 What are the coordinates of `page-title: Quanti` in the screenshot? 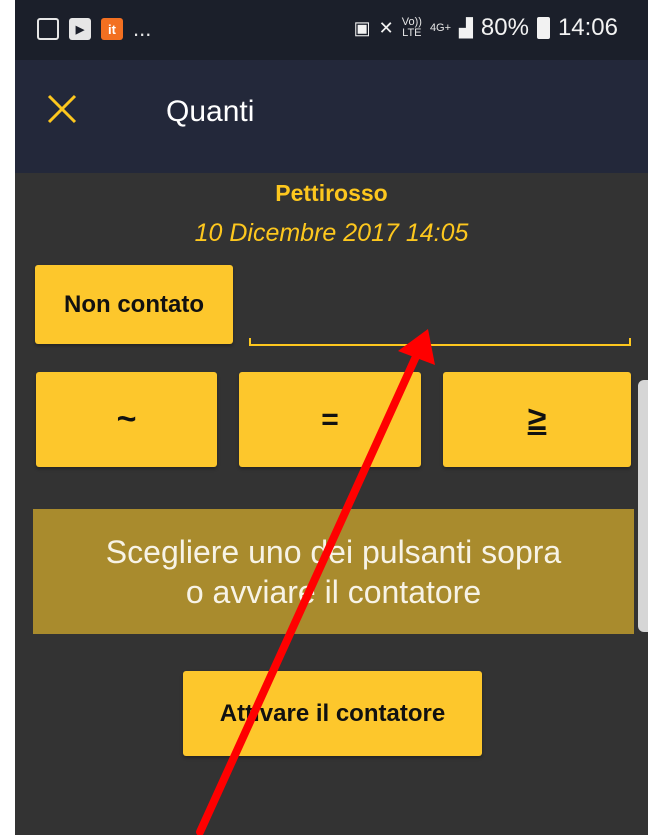 It's located at (210, 111).